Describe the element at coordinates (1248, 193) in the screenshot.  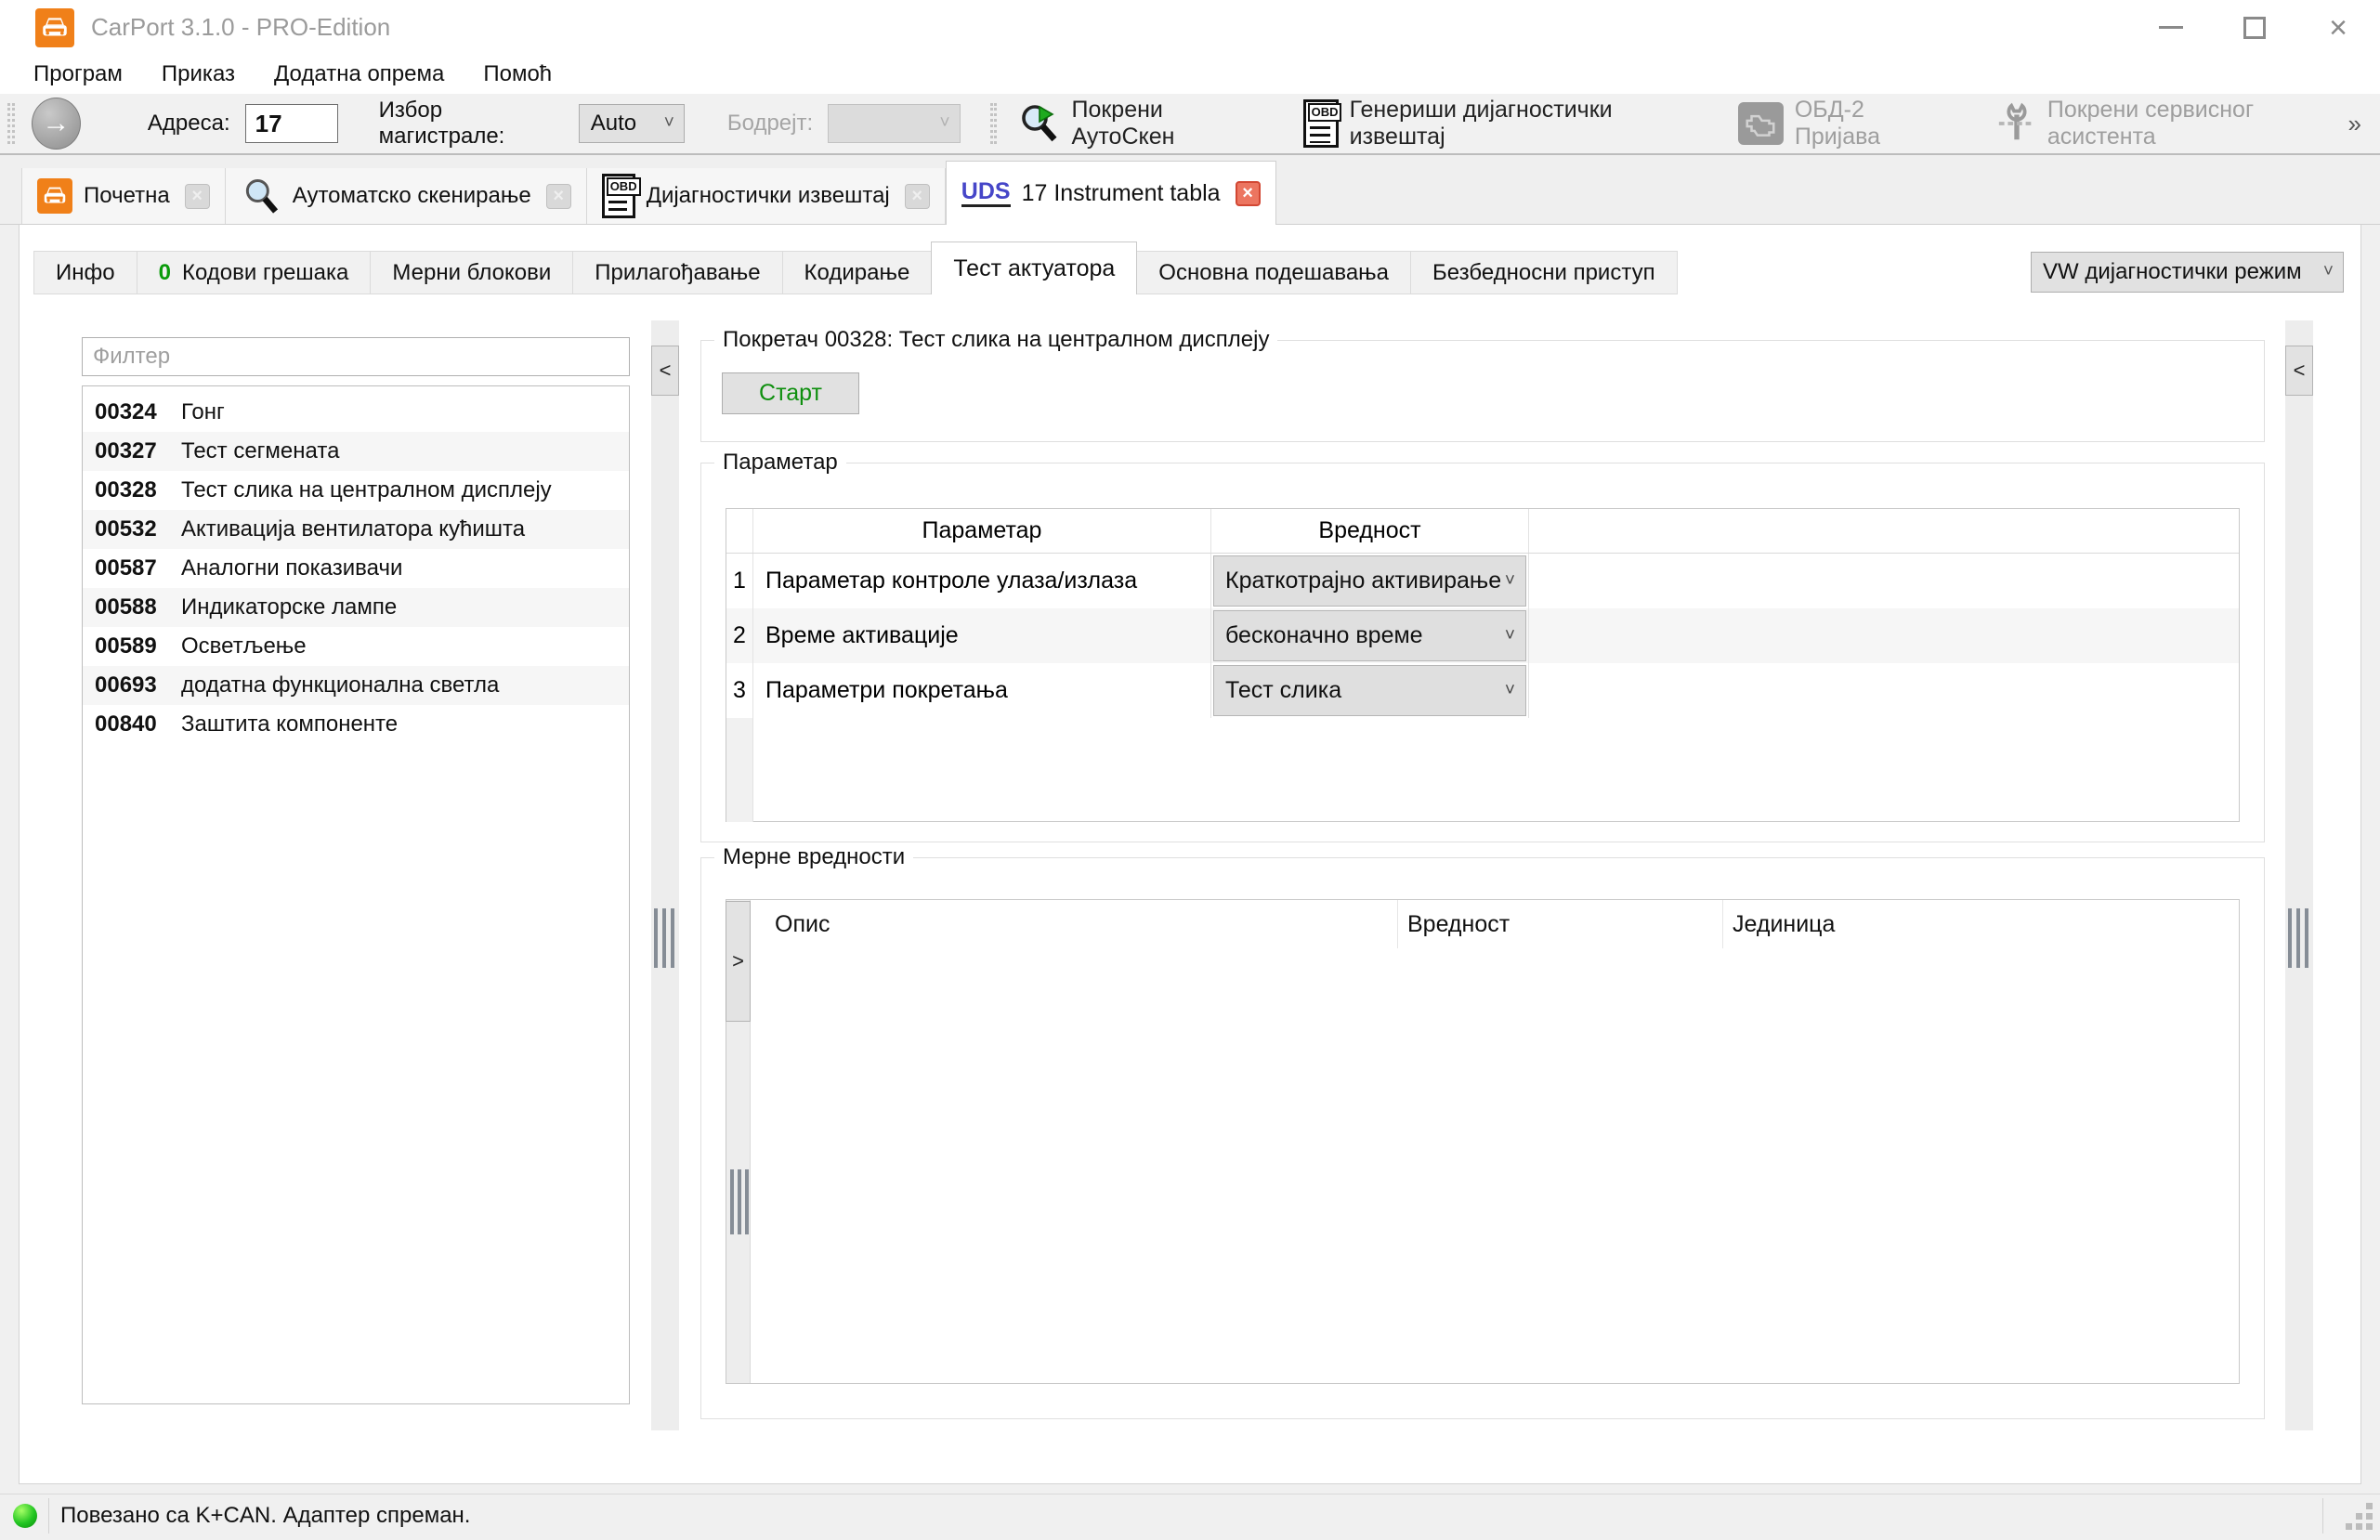
I see `tab-close-icon-active: ×` at that location.